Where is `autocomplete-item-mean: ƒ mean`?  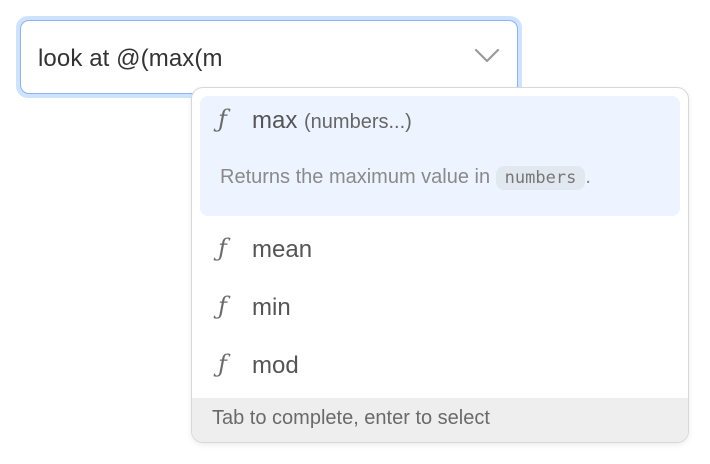 autocomplete-item-mean: ƒ mean is located at coordinates (440, 250).